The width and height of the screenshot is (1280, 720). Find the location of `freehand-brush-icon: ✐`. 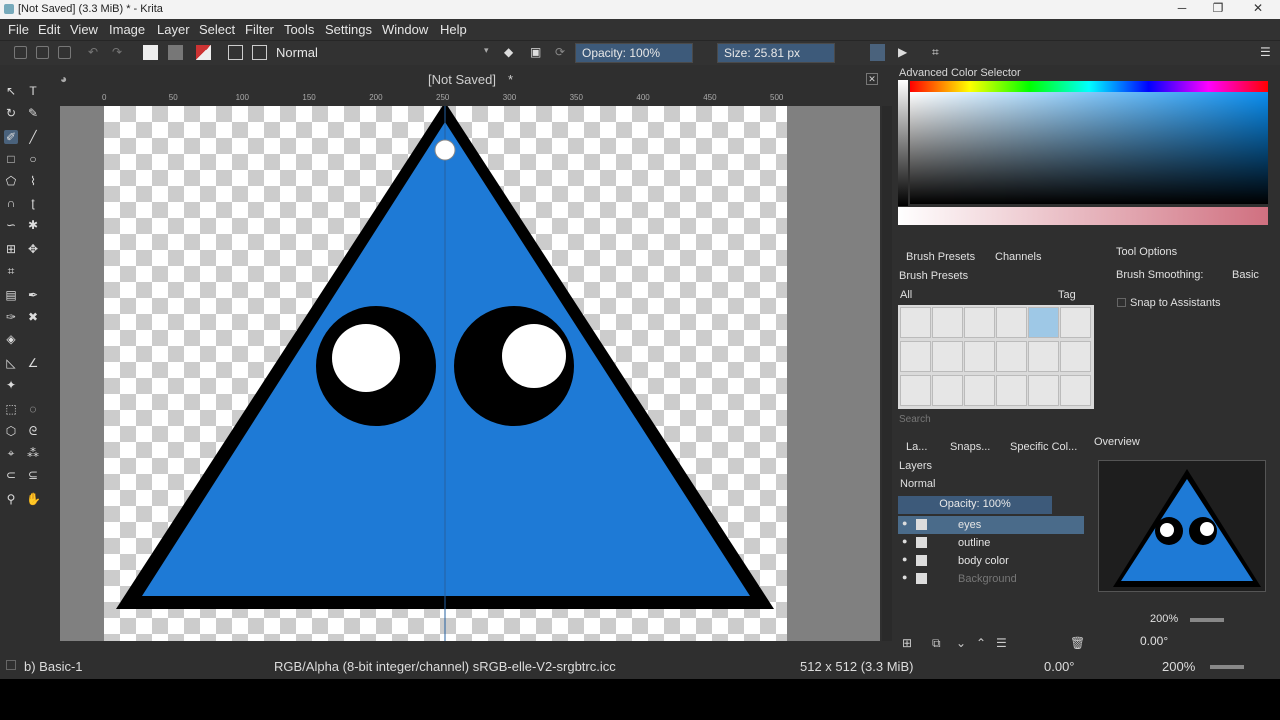

freehand-brush-icon: ✐ is located at coordinates (11, 137).